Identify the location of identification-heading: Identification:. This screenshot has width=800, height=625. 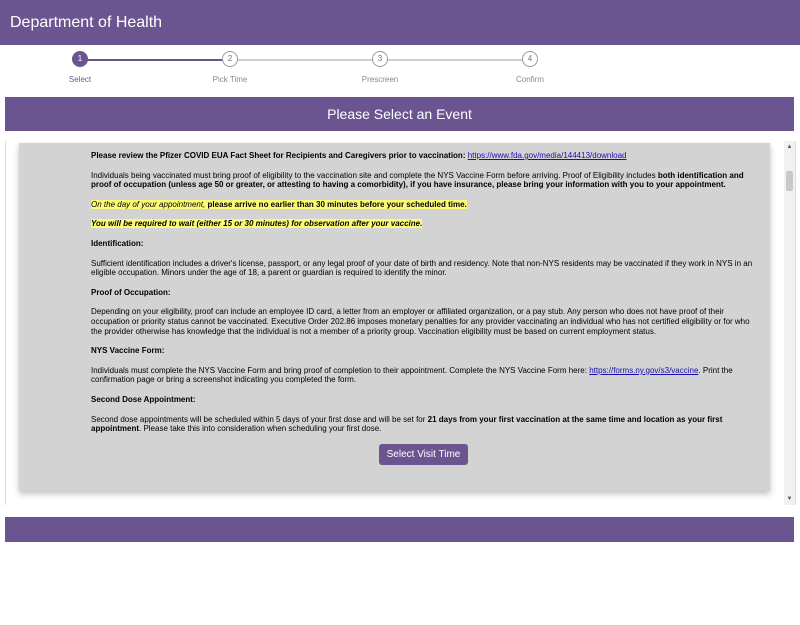
(117, 243).